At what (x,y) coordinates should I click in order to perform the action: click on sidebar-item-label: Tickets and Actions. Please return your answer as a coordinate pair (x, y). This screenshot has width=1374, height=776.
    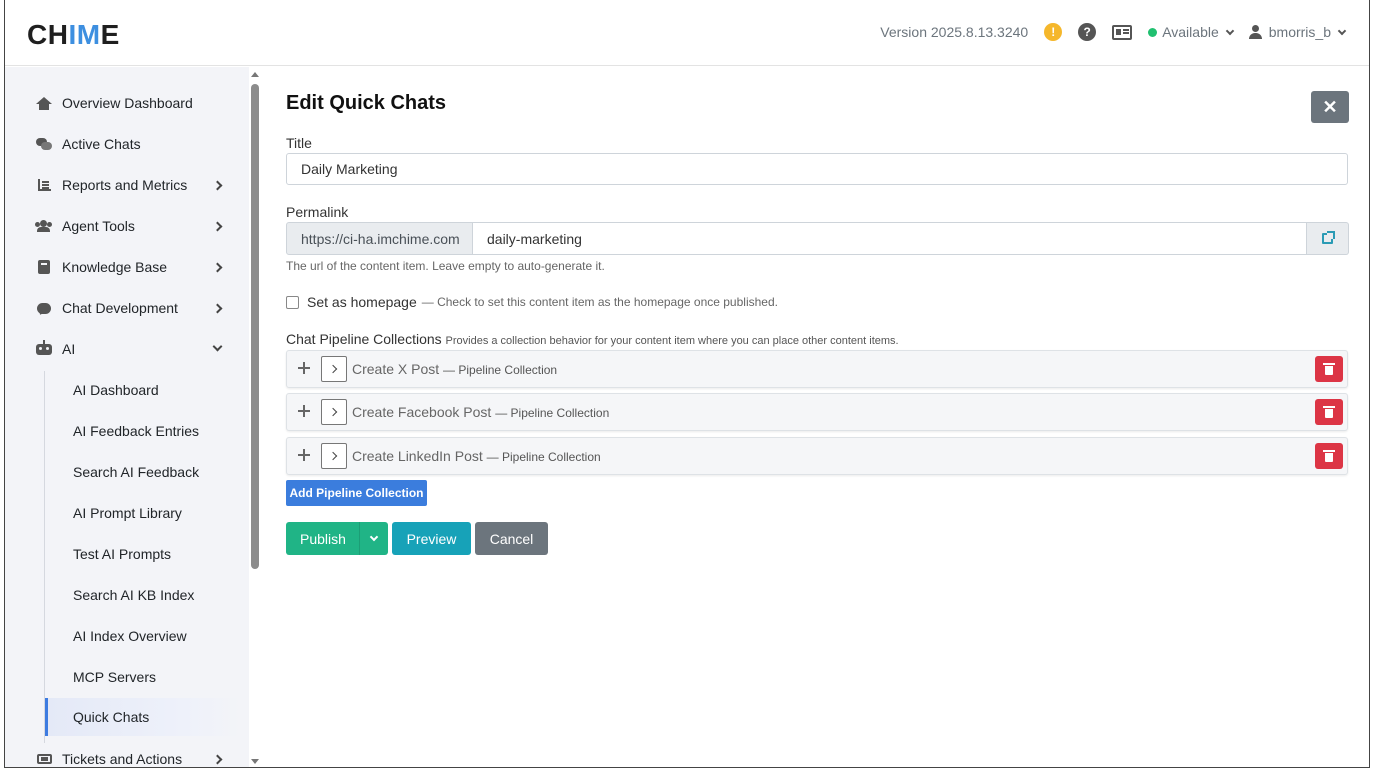
    Looking at the image, I should click on (122, 759).